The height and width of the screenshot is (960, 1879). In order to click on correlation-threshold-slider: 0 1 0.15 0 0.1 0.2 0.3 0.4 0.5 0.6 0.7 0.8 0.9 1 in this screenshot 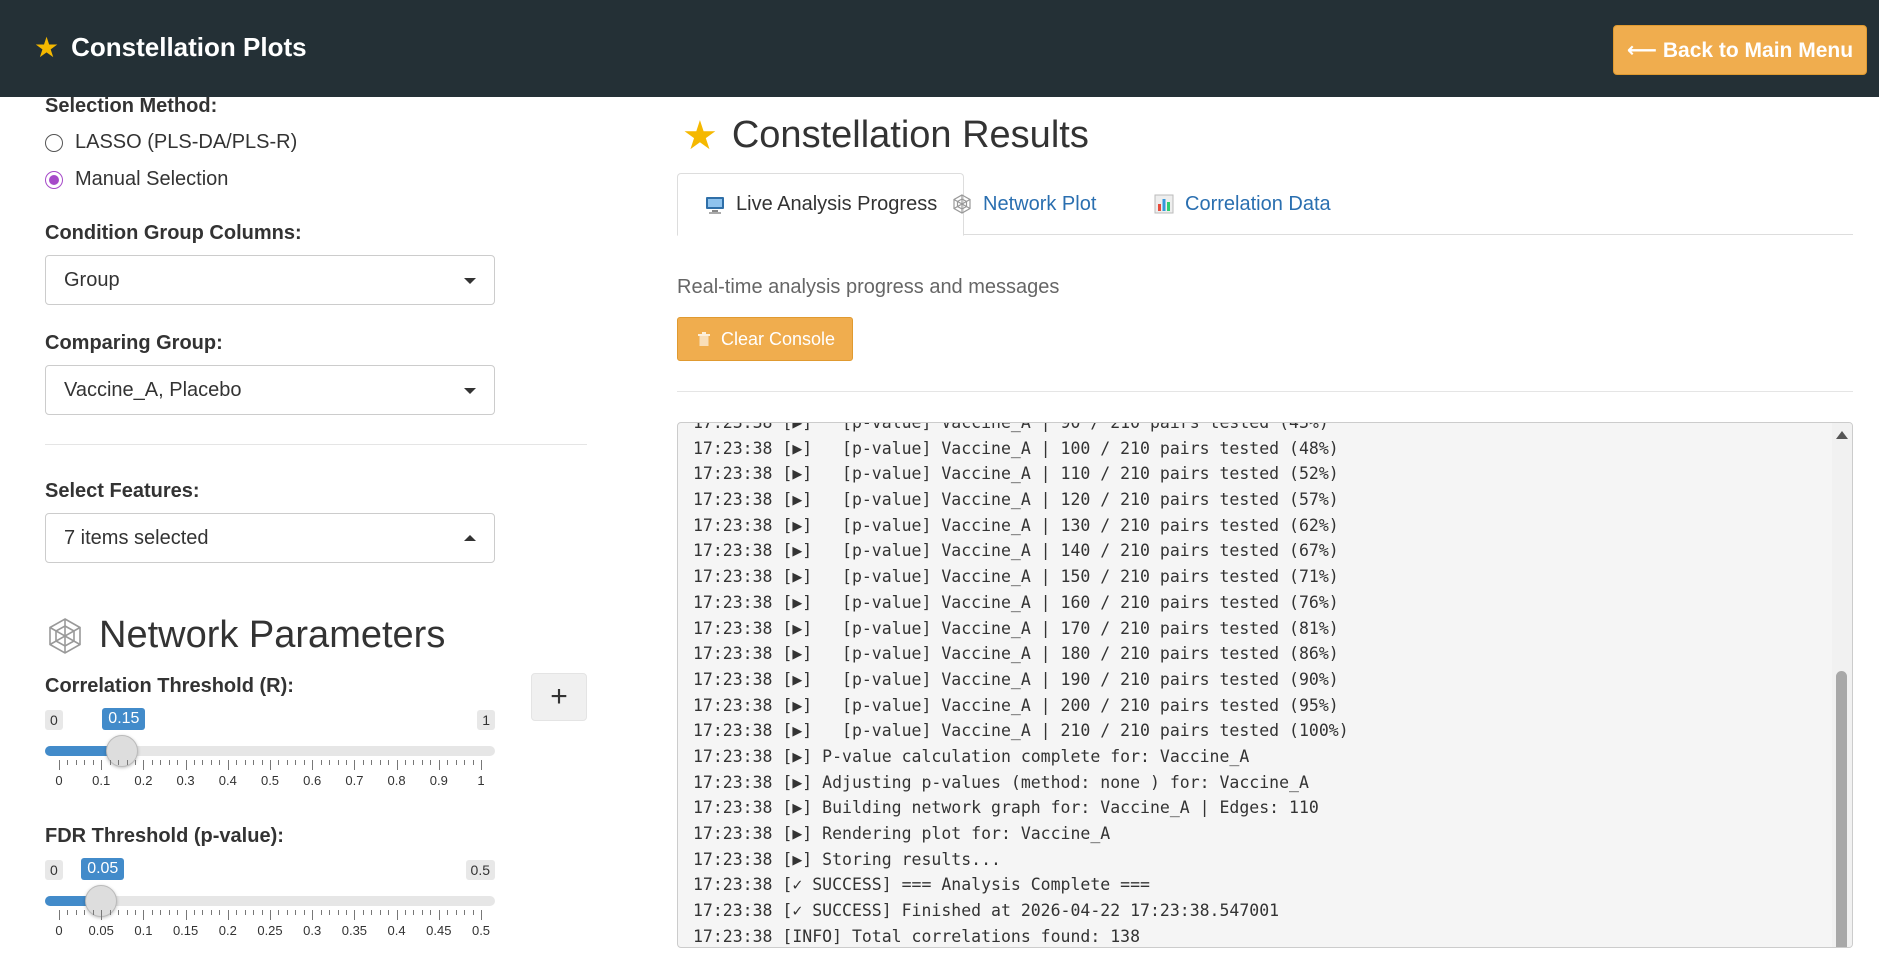, I will do `click(270, 759)`.